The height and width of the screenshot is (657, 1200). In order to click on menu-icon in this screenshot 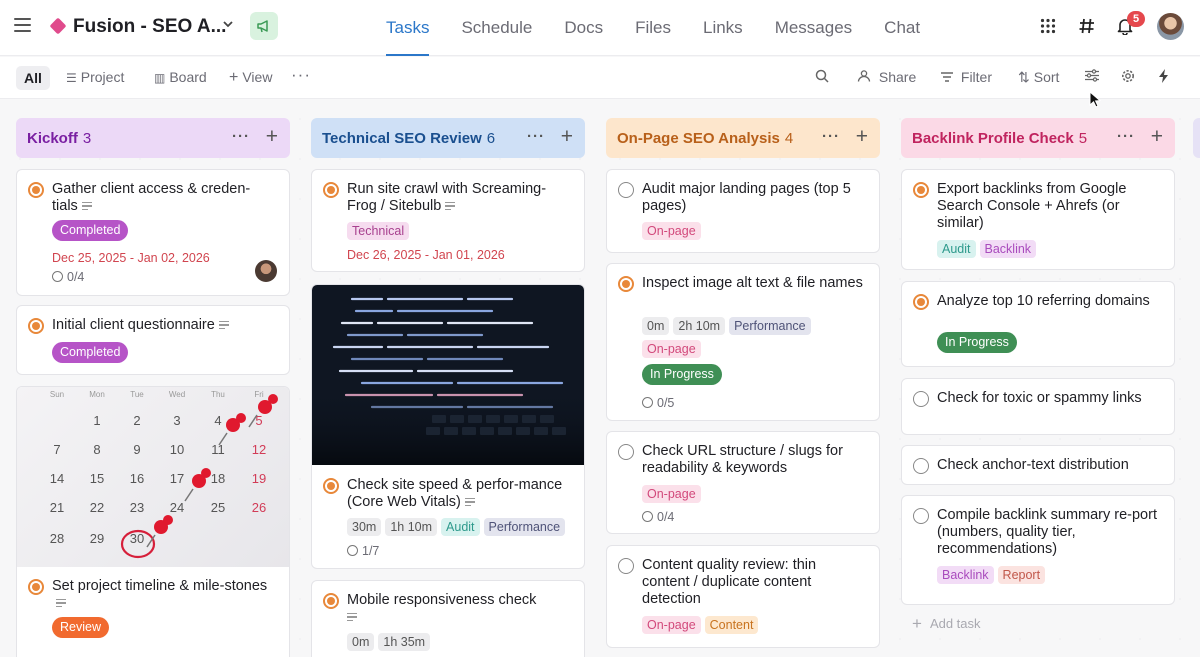, I will do `click(22, 25)`.